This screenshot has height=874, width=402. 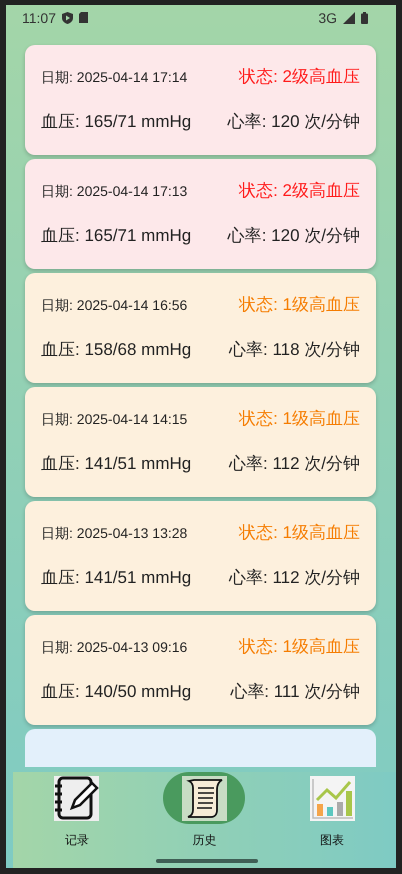 I want to click on nav-tab: 历史, so click(x=204, y=812).